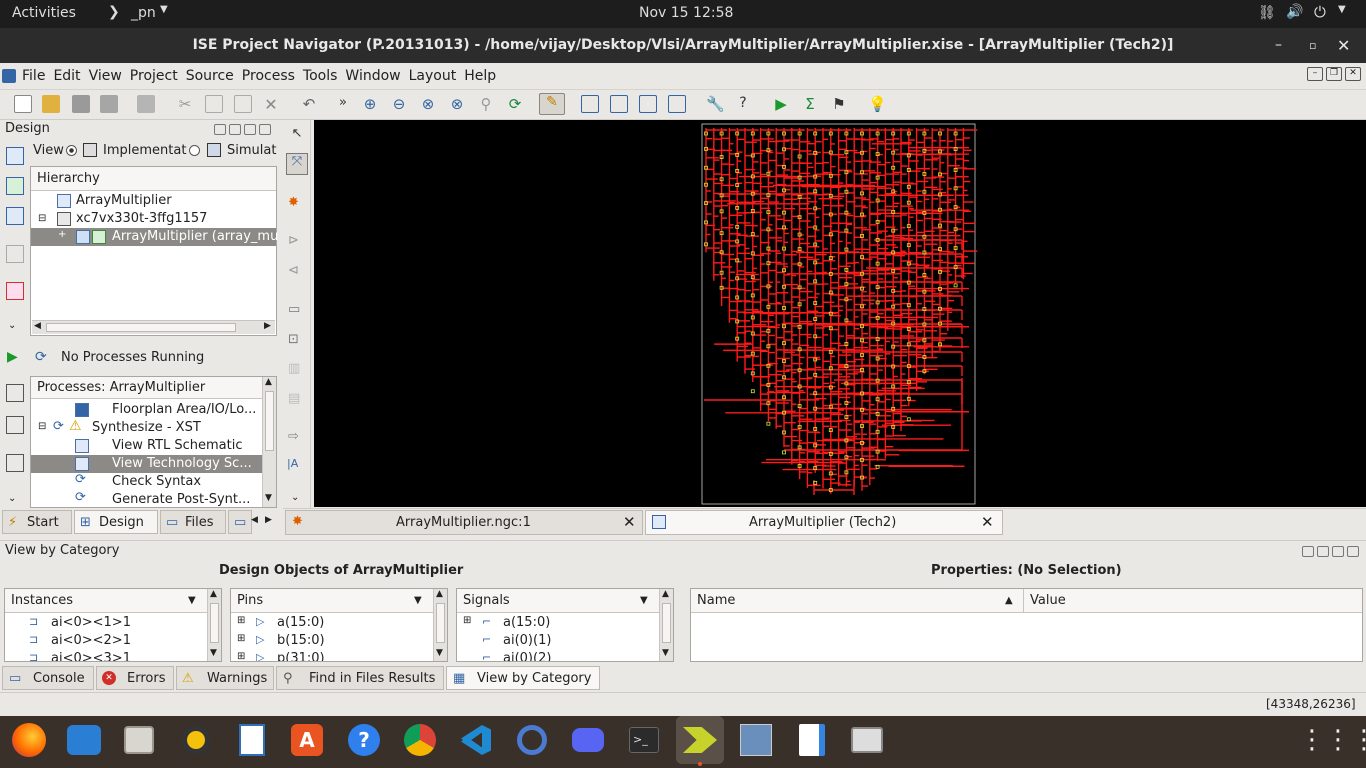 Image resolution: width=1366 pixels, height=768 pixels. Describe the element at coordinates (440, 623) in the screenshot. I see `pins-scroll-thumb` at that location.